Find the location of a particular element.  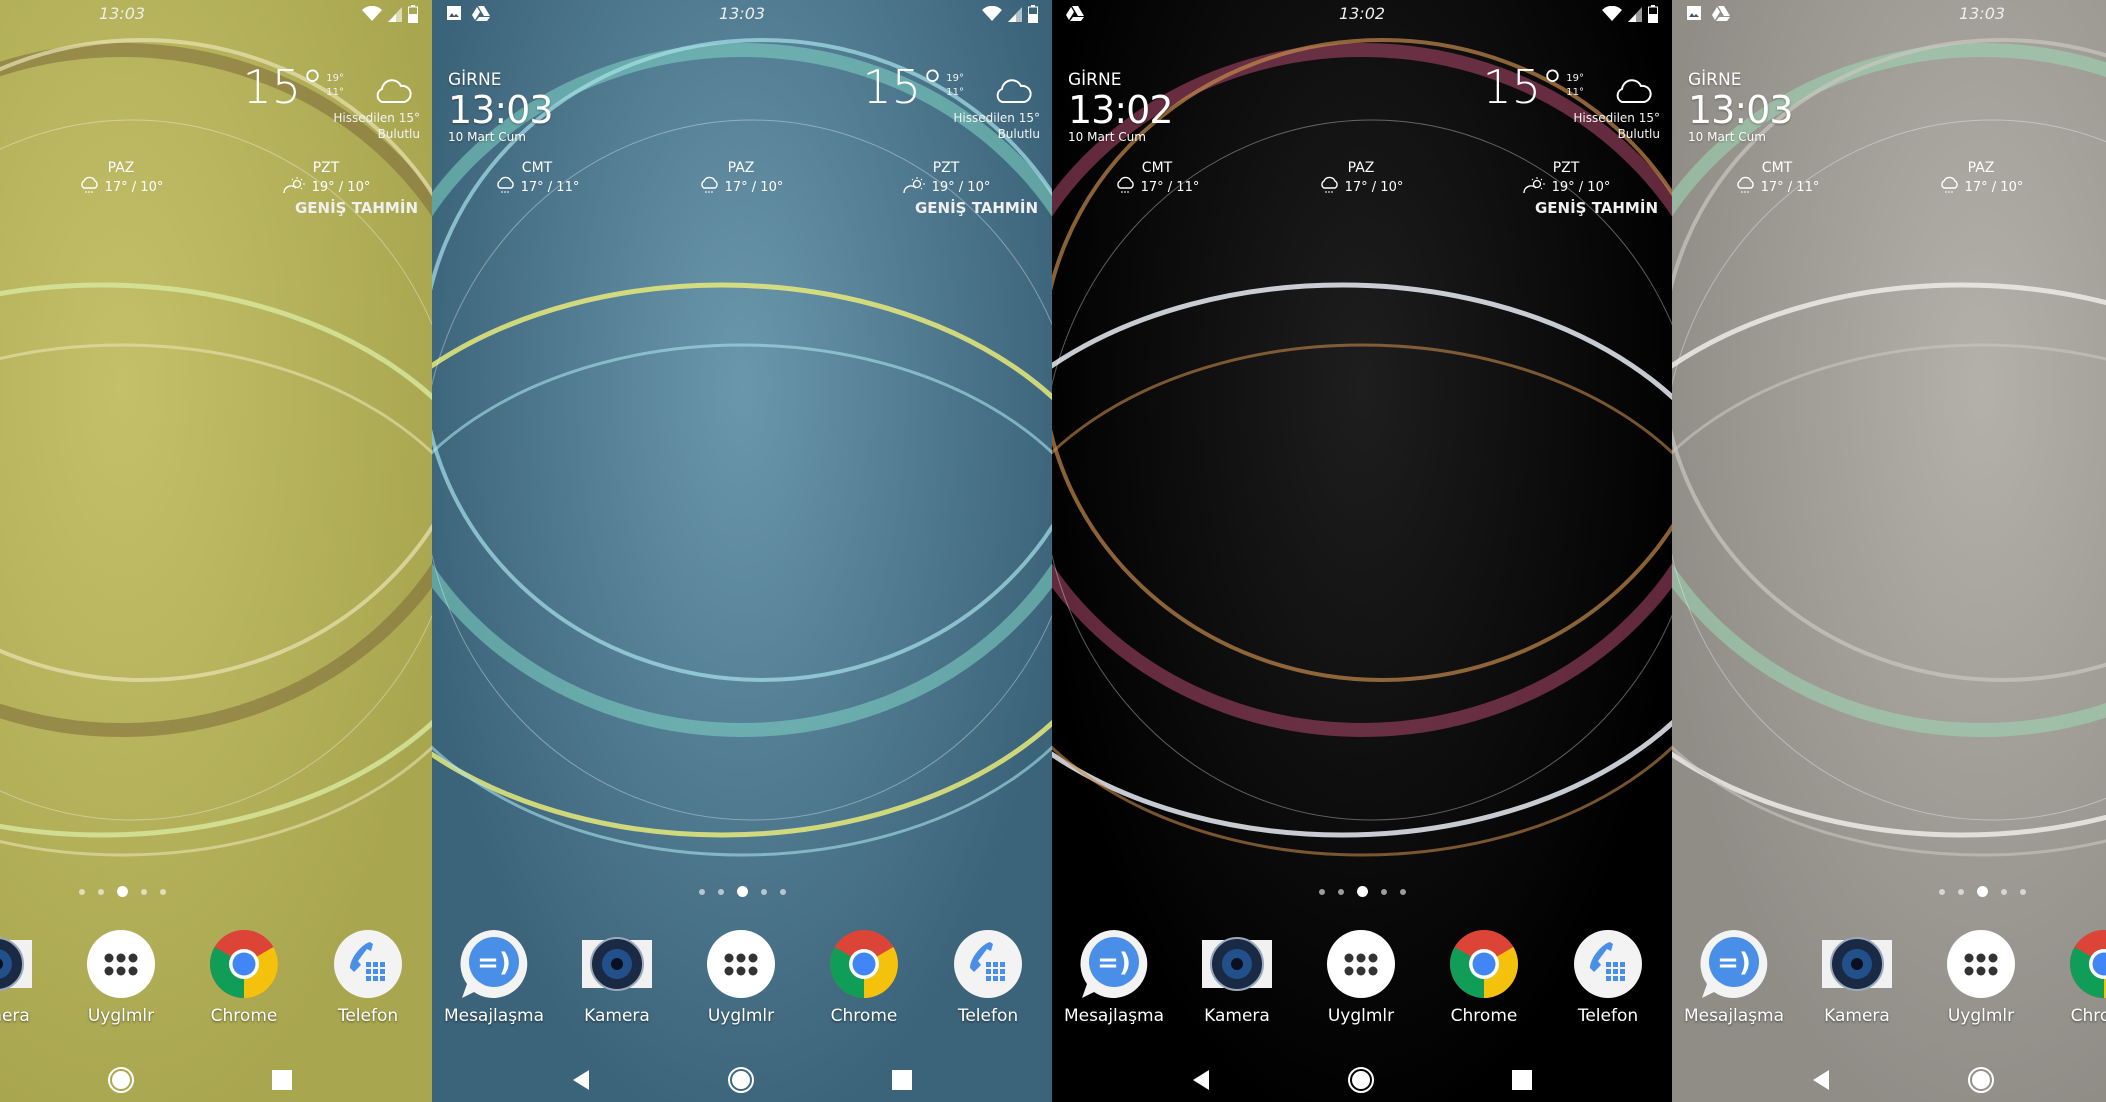

recents-icon is located at coordinates (282, 1082).